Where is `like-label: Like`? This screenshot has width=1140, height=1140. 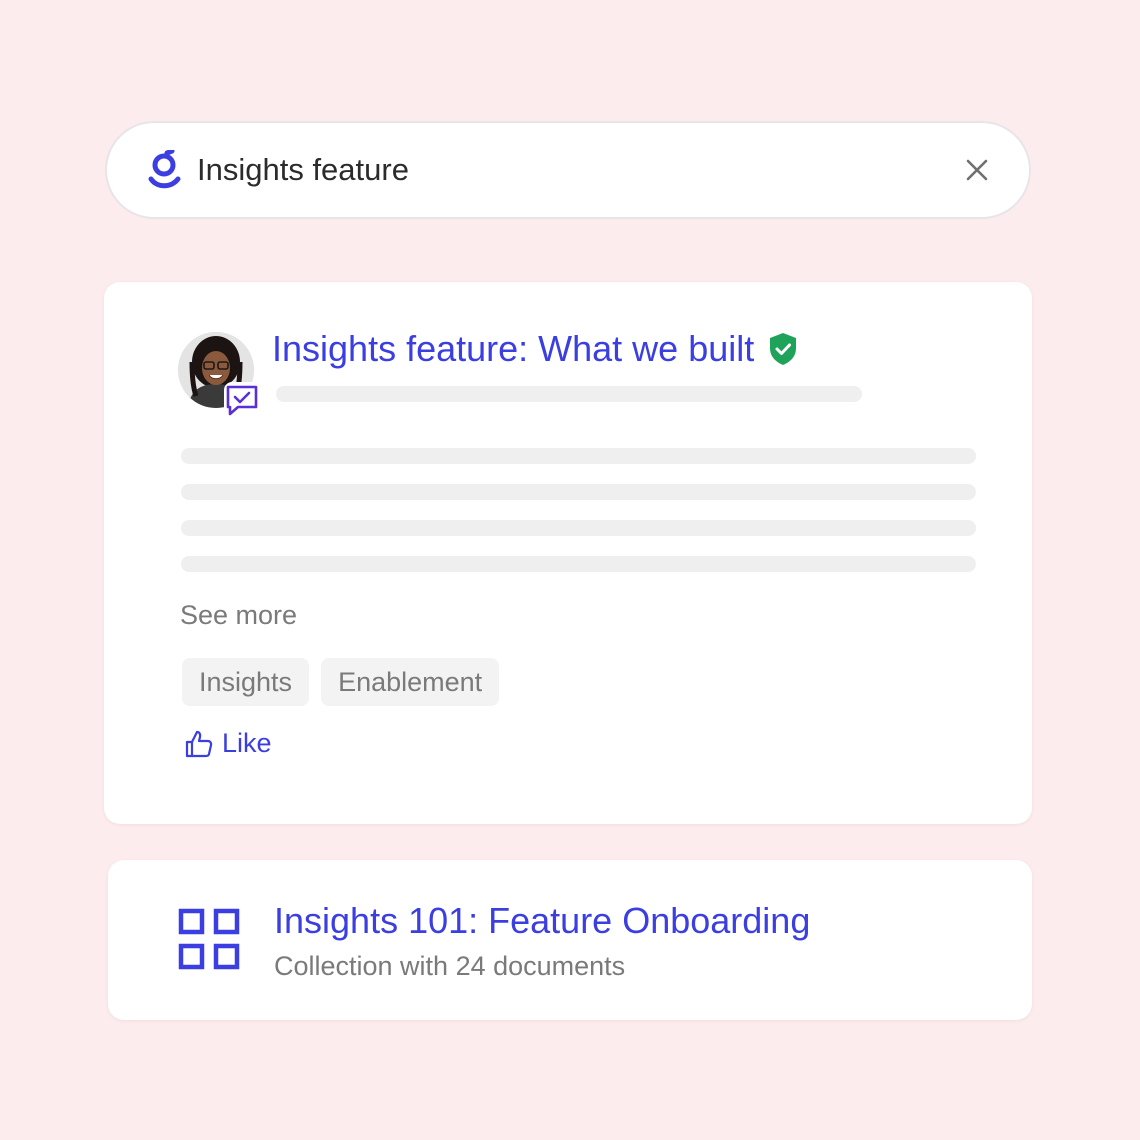
like-label: Like is located at coordinates (247, 743).